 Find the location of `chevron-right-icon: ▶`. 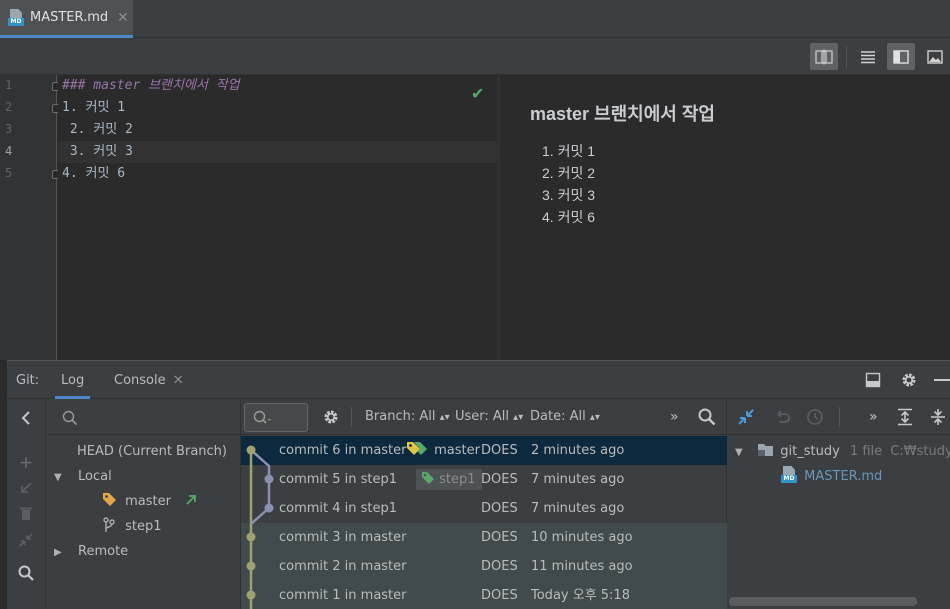

chevron-right-icon: ▶ is located at coordinates (58, 552).